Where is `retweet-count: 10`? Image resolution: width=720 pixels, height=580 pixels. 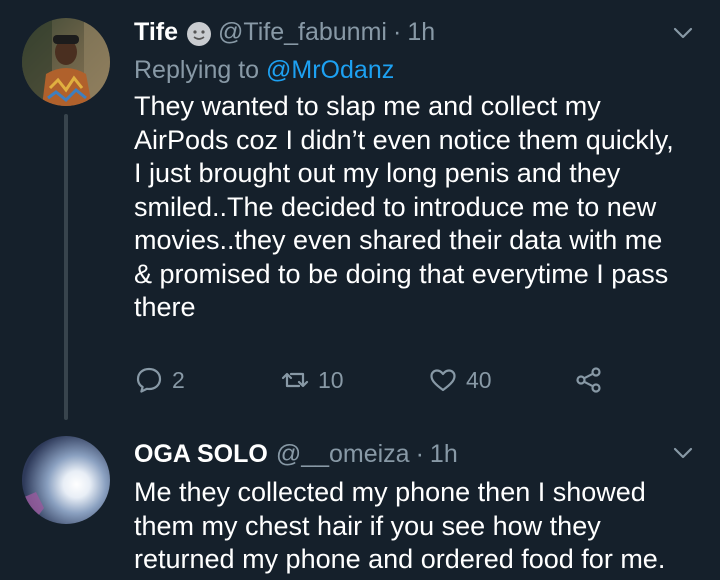 retweet-count: 10 is located at coordinates (331, 379).